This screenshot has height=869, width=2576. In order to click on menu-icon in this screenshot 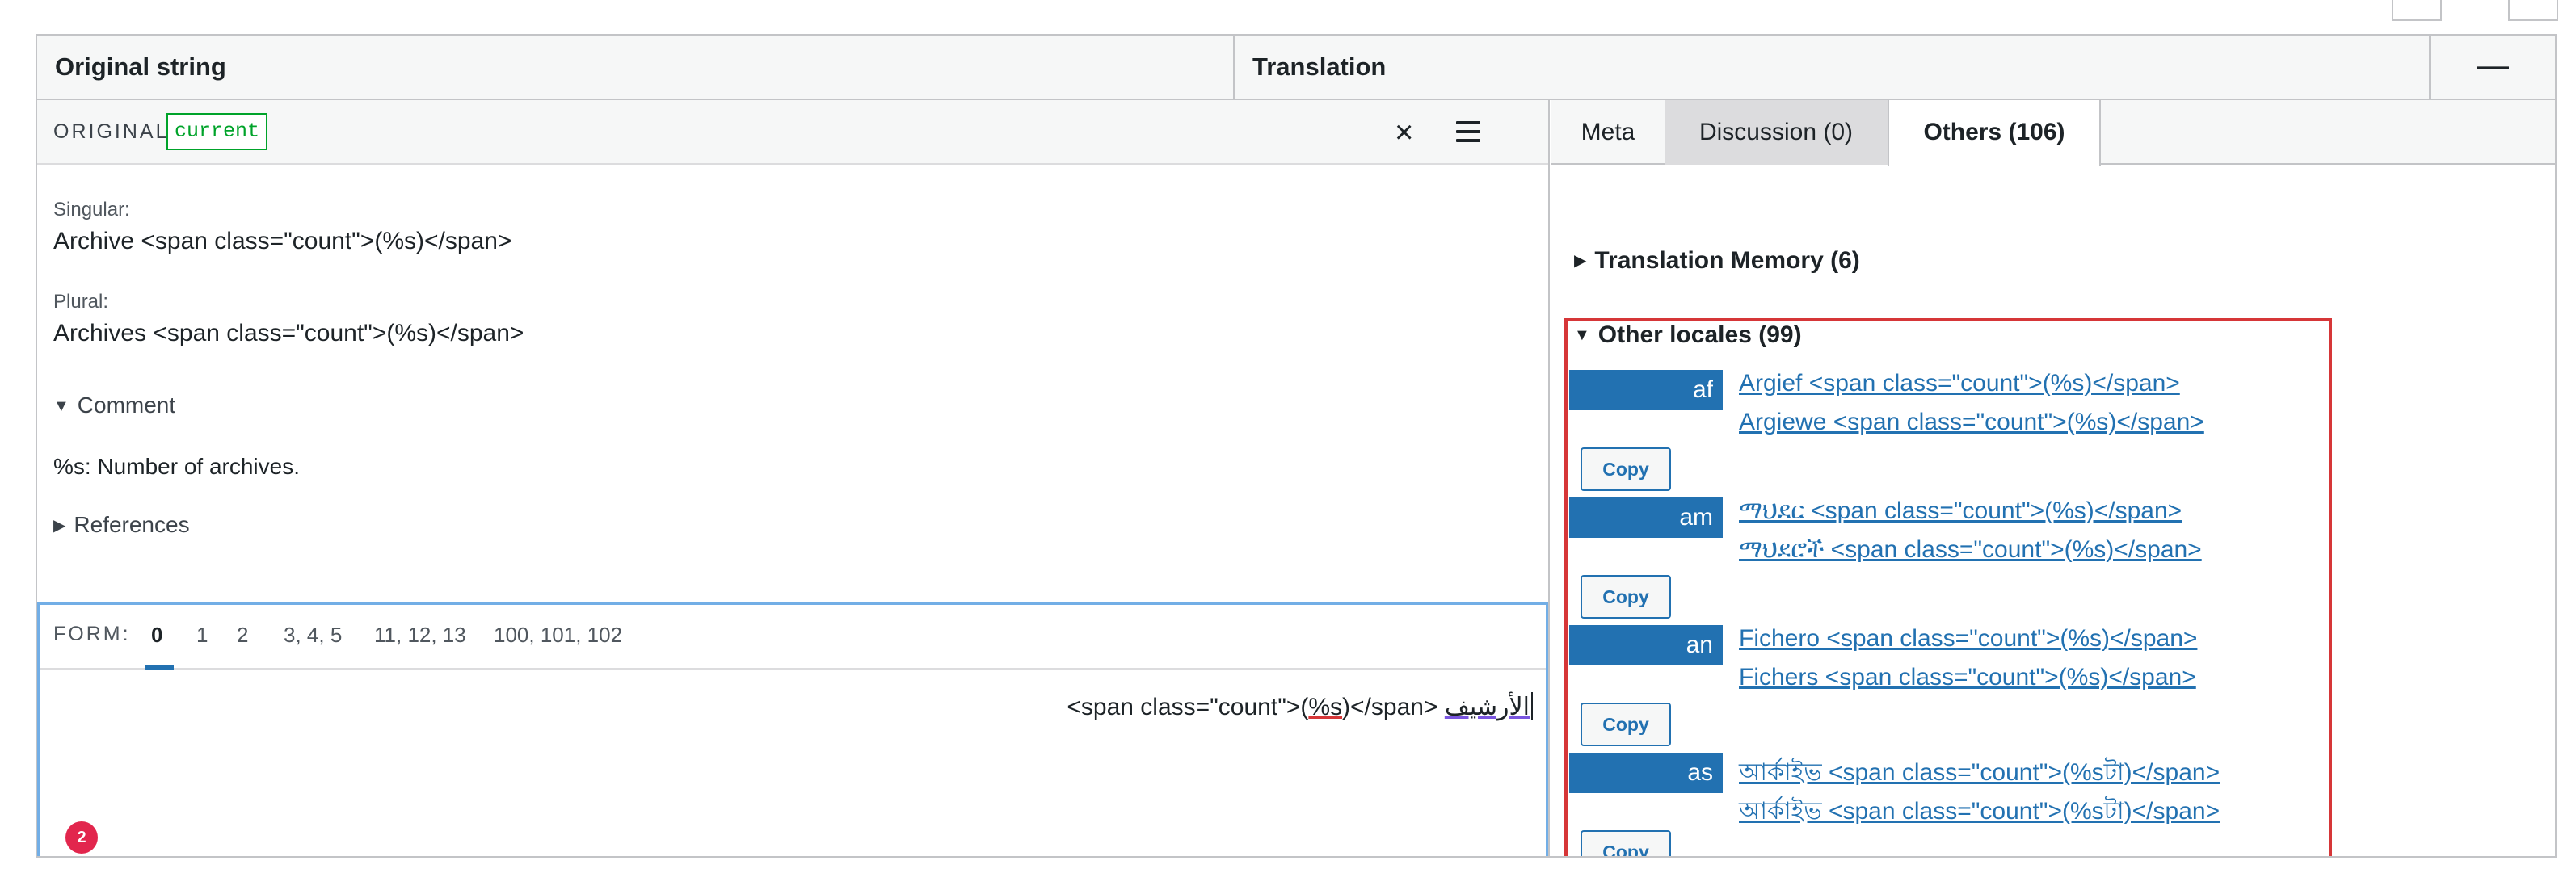, I will do `click(1468, 132)`.